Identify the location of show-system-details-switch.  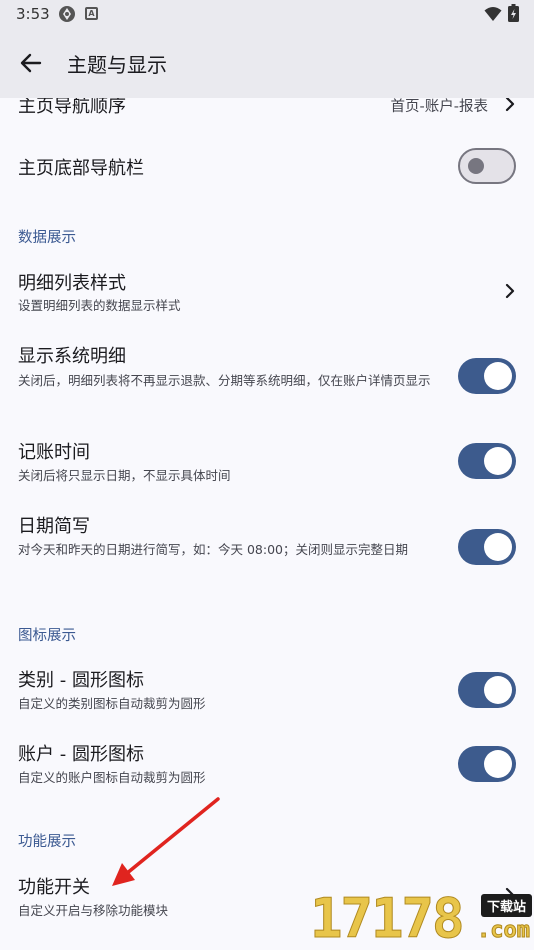
(487, 376).